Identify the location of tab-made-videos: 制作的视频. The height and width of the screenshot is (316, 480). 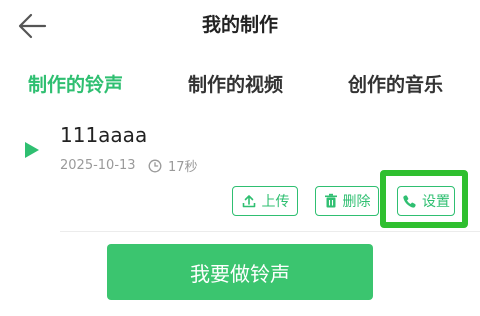
(235, 83).